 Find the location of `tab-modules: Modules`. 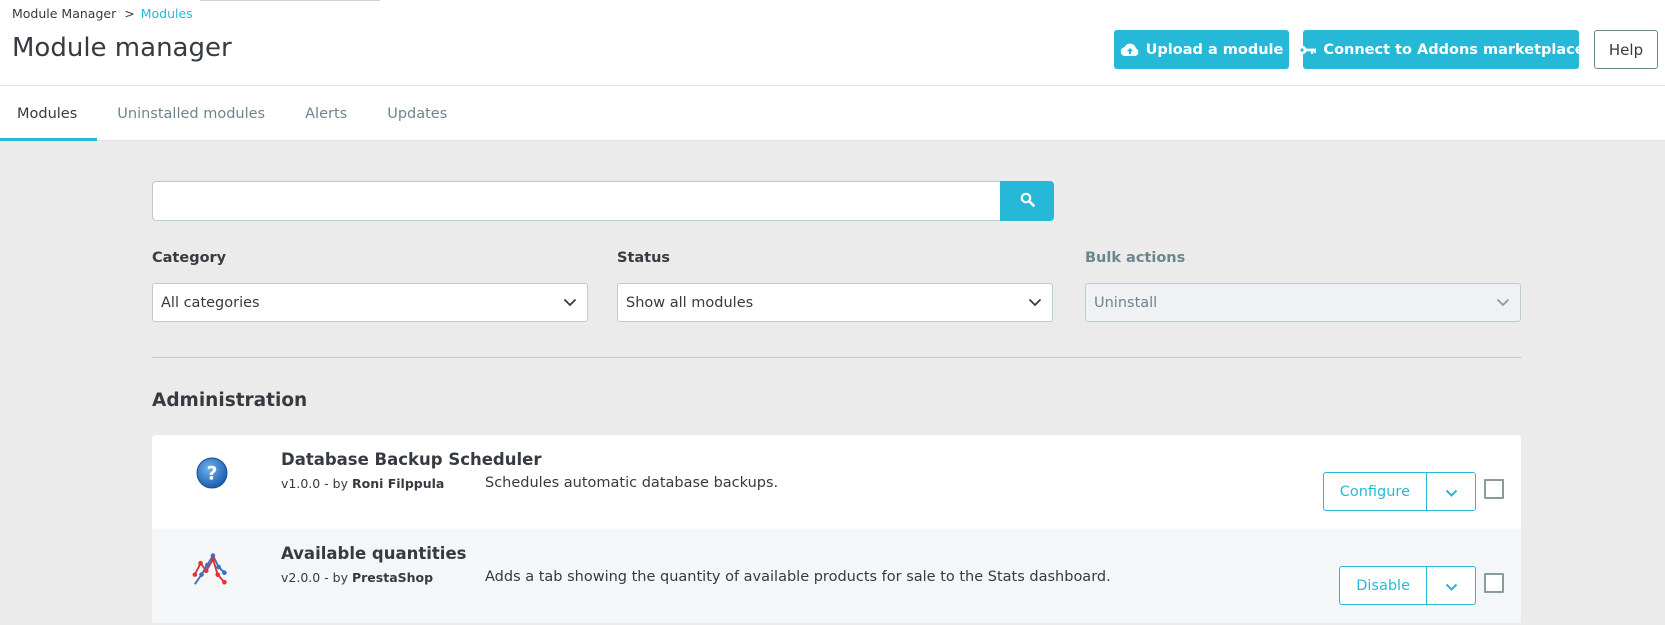

tab-modules: Modules is located at coordinates (49, 113).